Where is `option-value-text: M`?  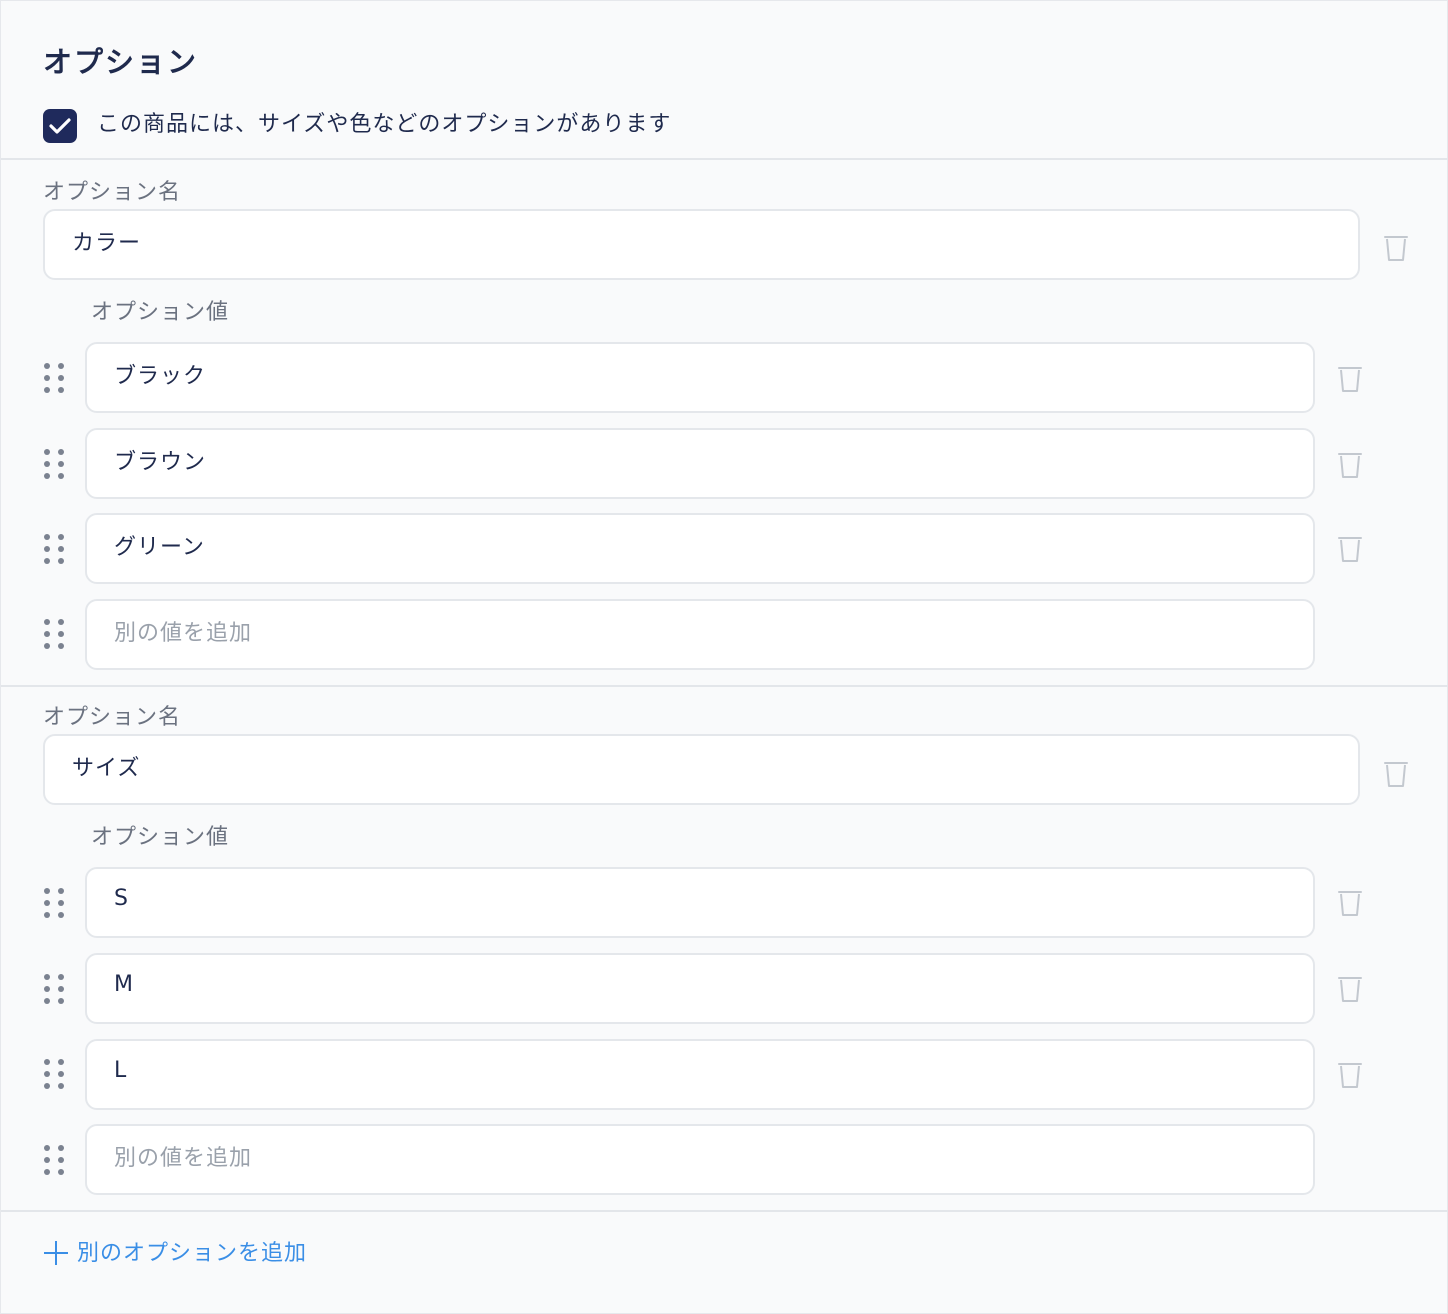
option-value-text: M is located at coordinates (124, 984).